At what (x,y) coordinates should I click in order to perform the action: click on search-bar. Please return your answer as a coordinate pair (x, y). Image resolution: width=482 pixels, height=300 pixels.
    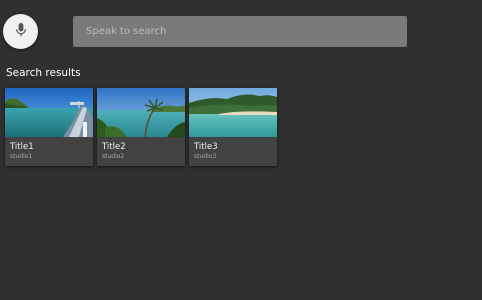
    Looking at the image, I should click on (240, 31).